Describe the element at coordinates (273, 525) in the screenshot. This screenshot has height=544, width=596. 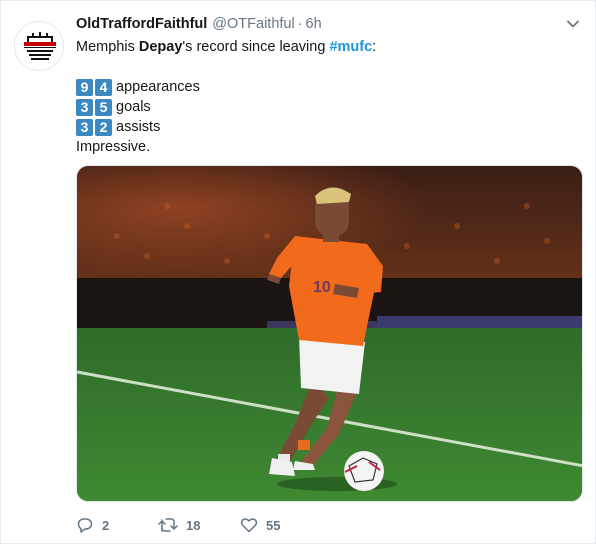
I see `like-count: 55` at that location.